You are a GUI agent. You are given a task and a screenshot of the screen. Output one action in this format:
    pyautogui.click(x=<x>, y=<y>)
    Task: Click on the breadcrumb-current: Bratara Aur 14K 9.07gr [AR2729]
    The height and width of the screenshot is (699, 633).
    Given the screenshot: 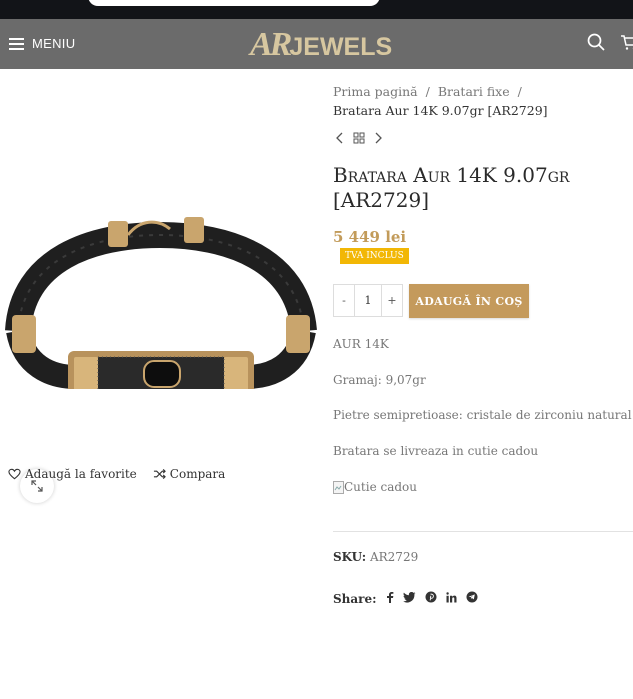 What is the action you would take?
    pyautogui.click(x=440, y=110)
    